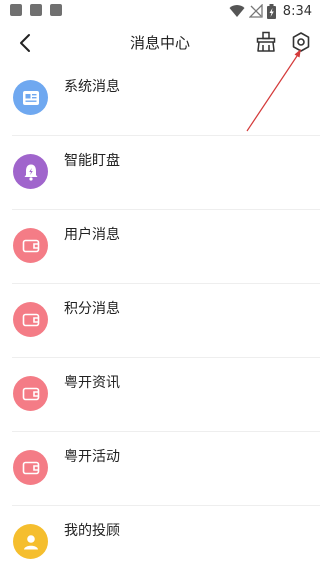  I want to click on list-item-system: 系统消息, so click(160, 99).